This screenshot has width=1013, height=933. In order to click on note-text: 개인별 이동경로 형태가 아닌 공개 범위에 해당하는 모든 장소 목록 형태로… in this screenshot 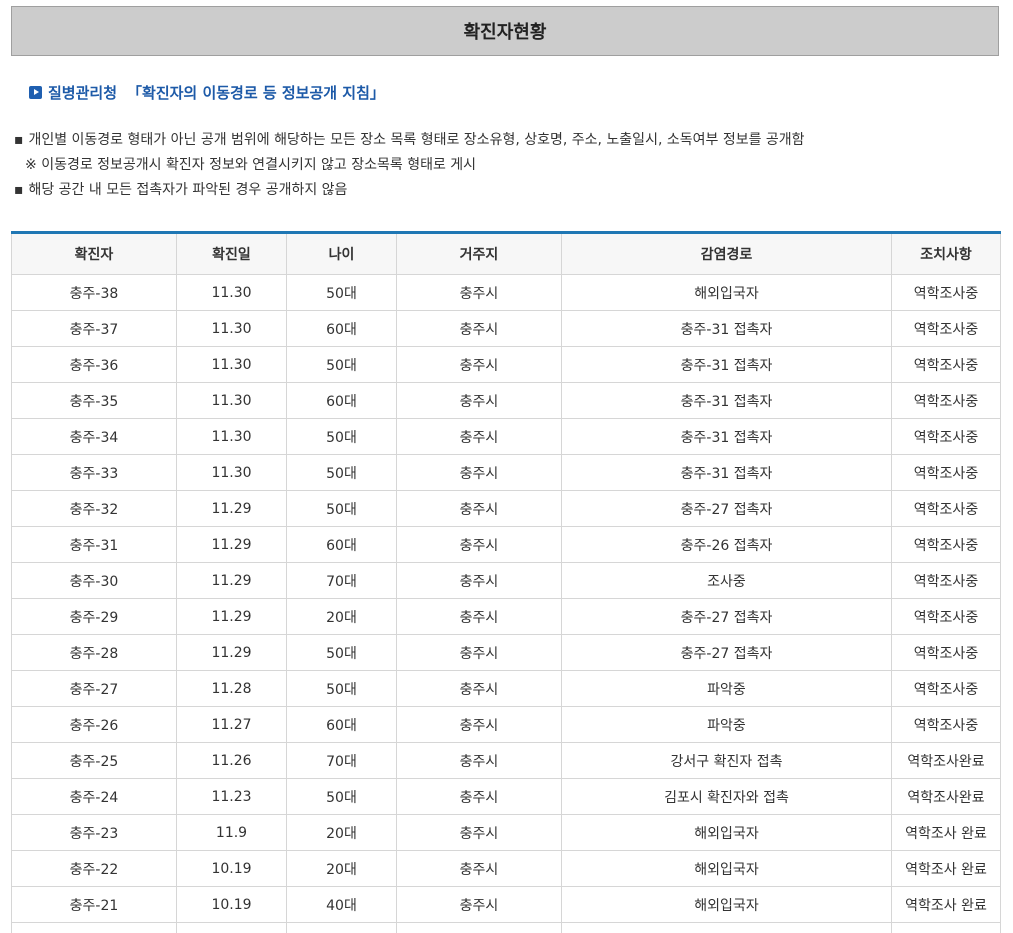, I will do `click(416, 140)`.